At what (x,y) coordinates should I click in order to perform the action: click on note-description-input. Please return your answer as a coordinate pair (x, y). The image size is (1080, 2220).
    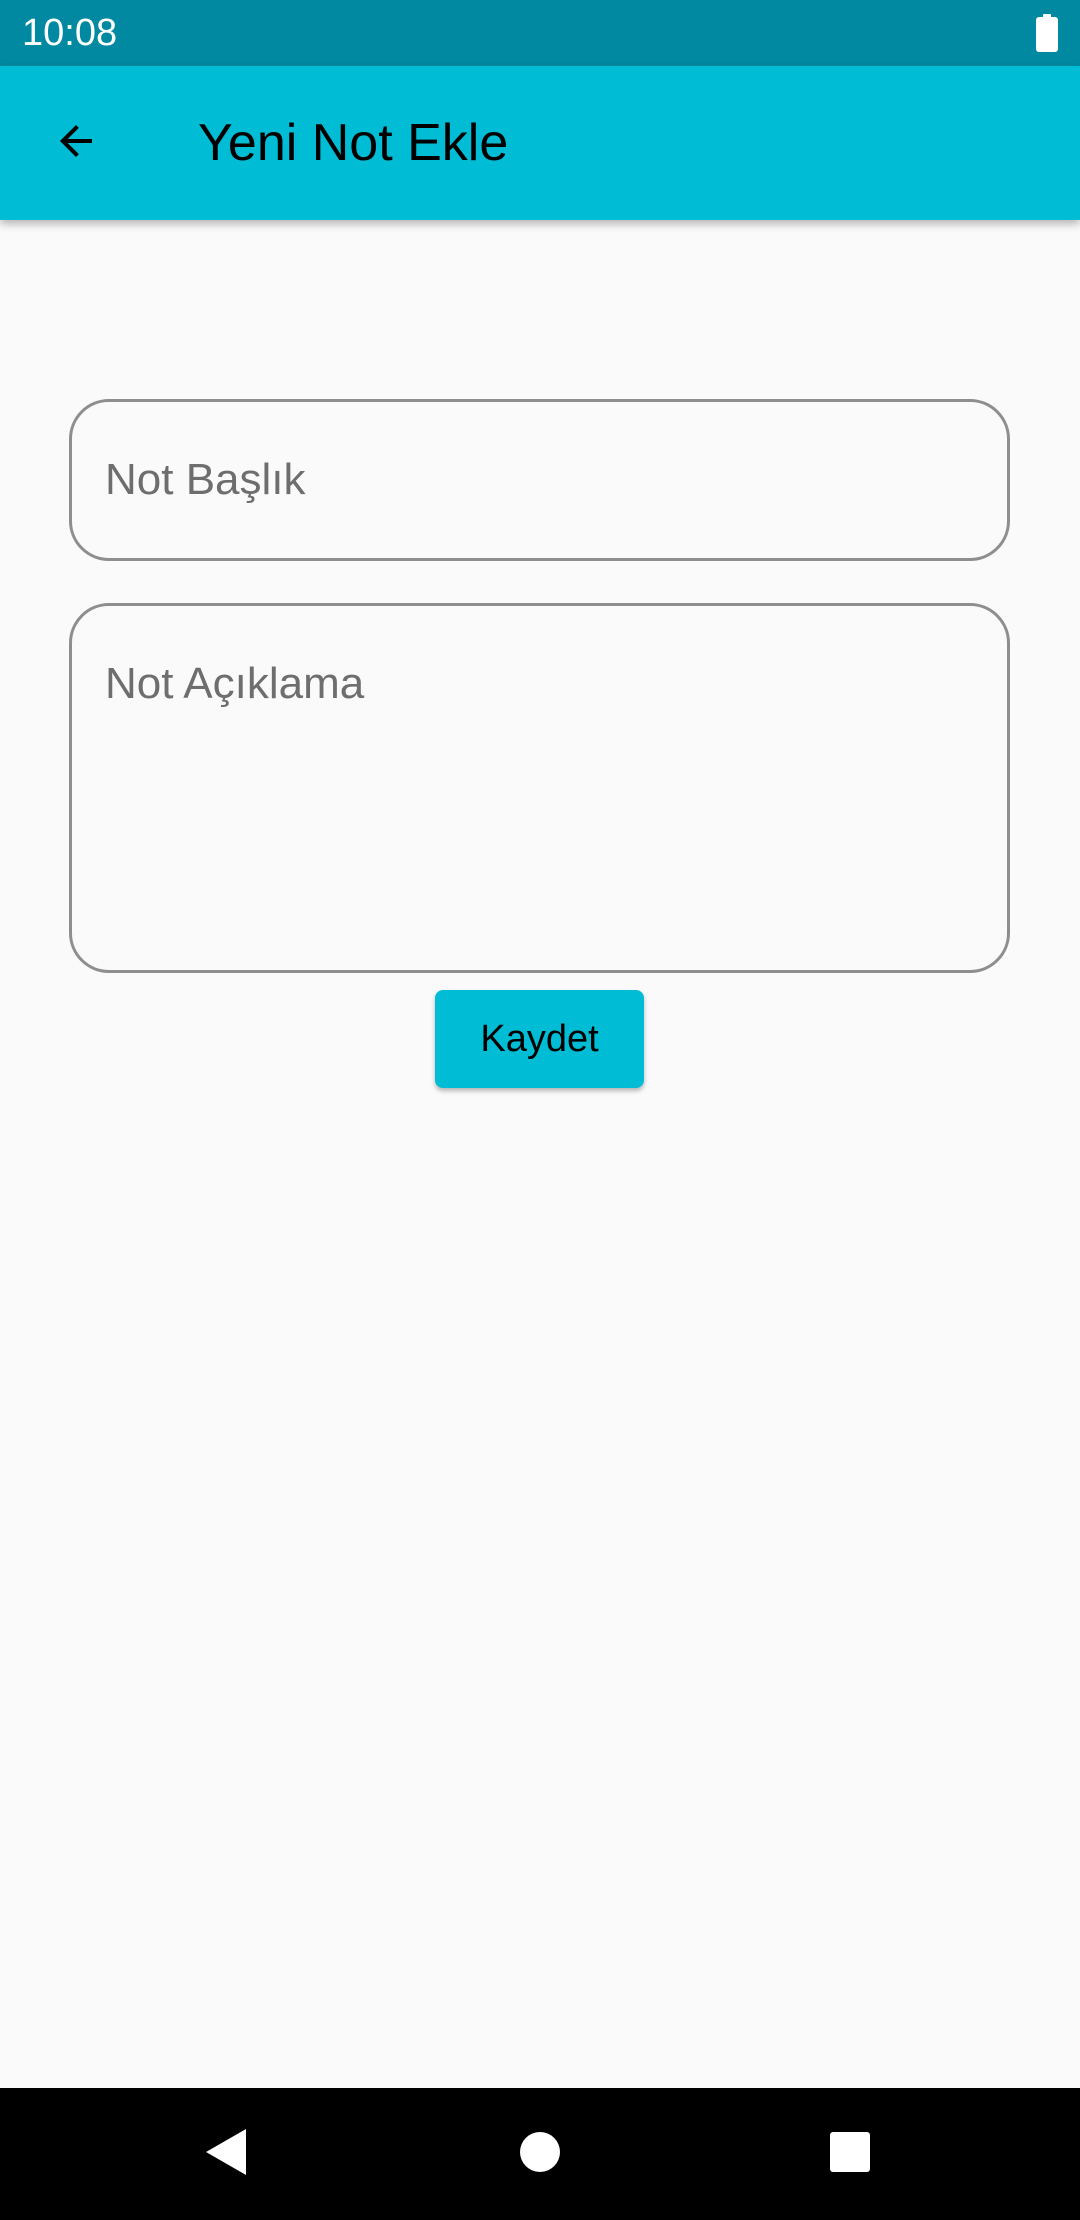
    Looking at the image, I should click on (539, 798).